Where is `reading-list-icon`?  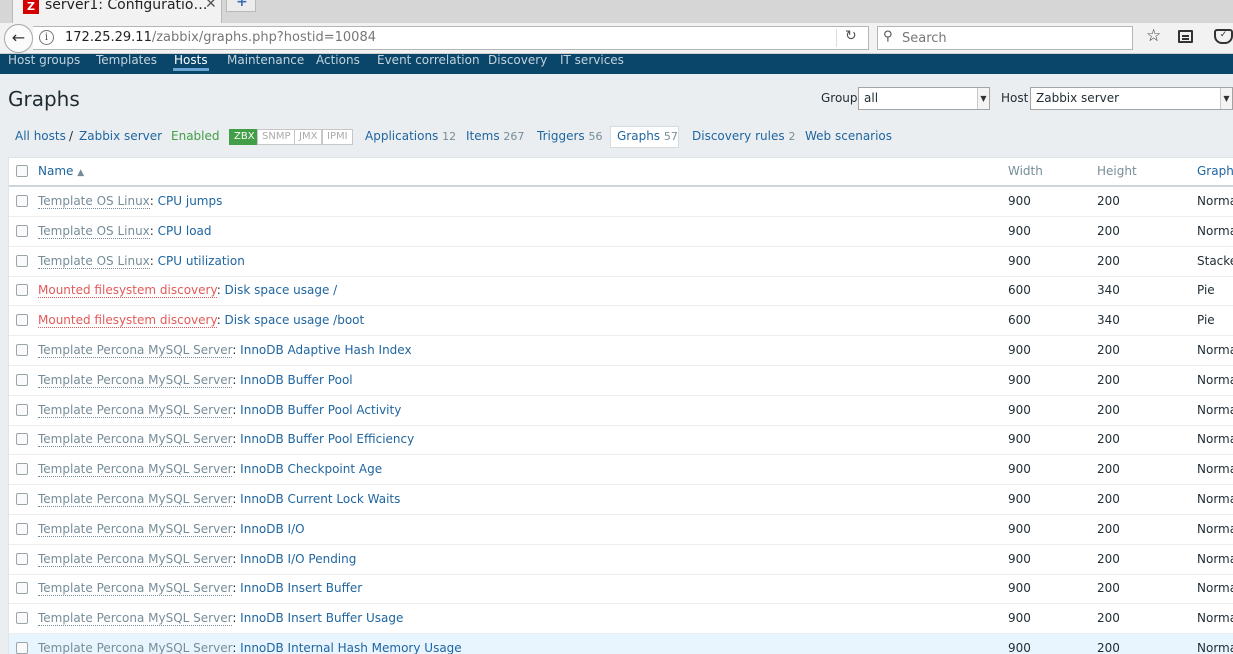
reading-list-icon is located at coordinates (1185, 36).